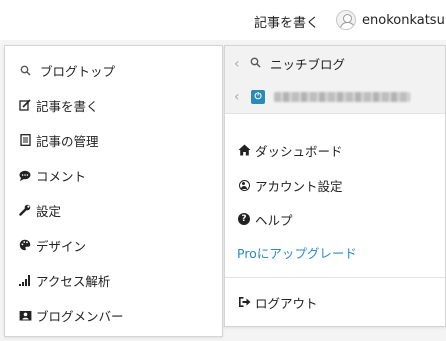  I want to click on current-blog-row: ‹ ⏻, so click(335, 97).